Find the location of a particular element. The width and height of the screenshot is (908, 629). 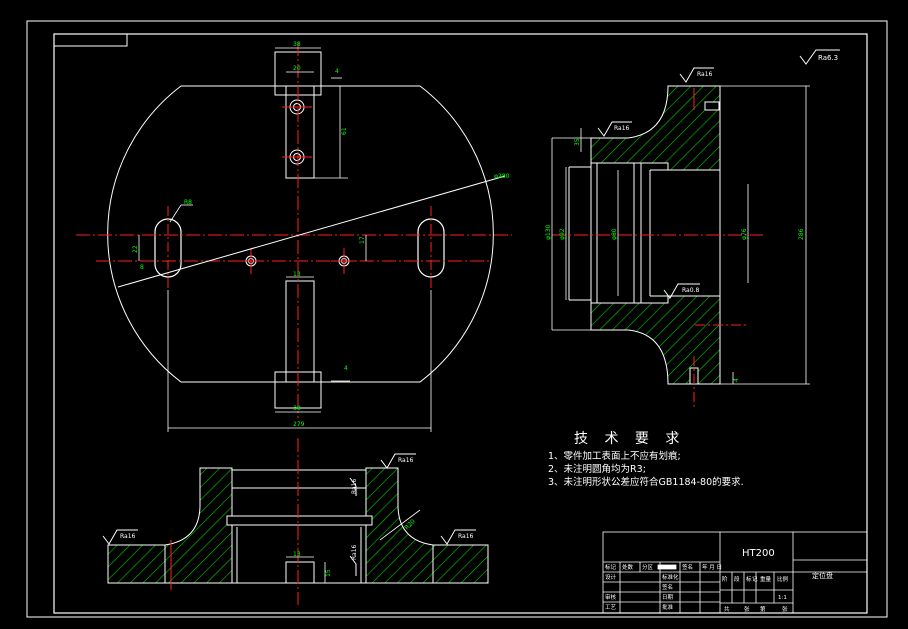

top-inner-slot is located at coordinates (300, 132).